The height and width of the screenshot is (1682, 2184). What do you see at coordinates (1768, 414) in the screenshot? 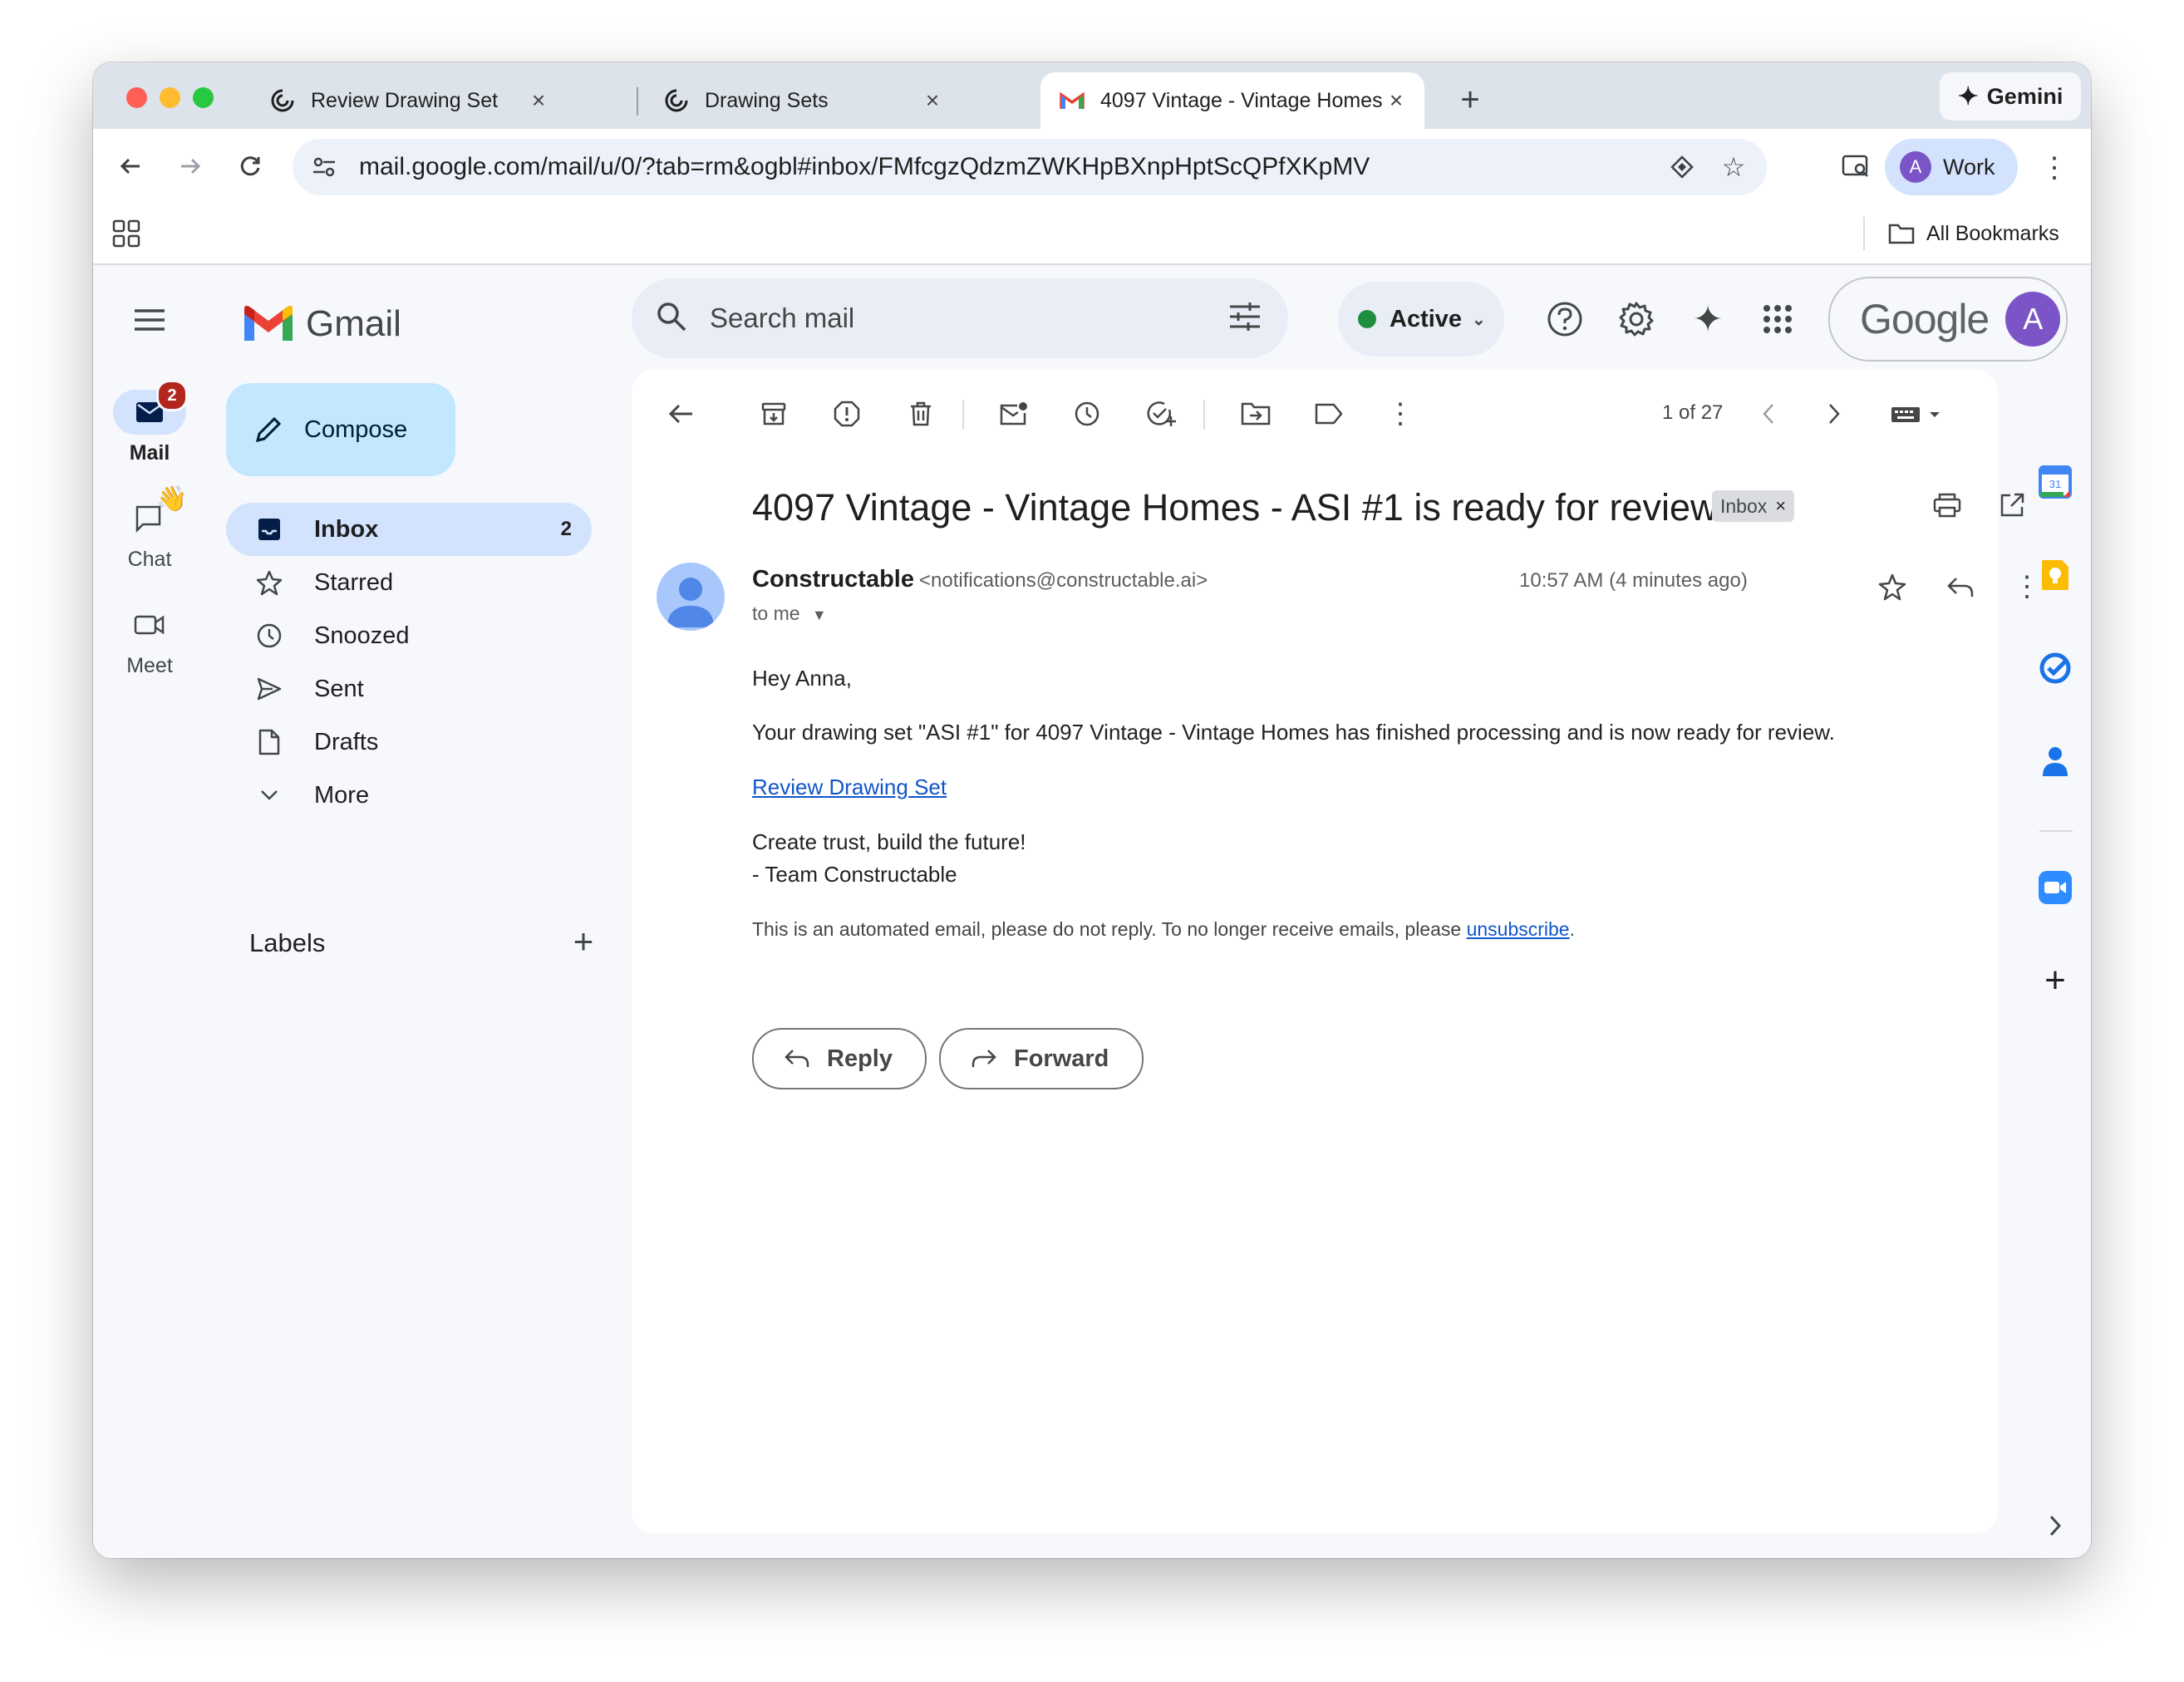
I see `newer-message-button` at bounding box center [1768, 414].